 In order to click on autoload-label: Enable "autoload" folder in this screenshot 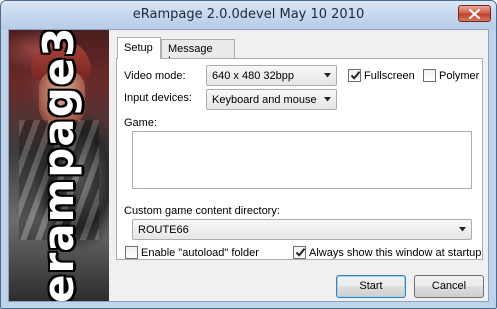, I will do `click(200, 253)`.